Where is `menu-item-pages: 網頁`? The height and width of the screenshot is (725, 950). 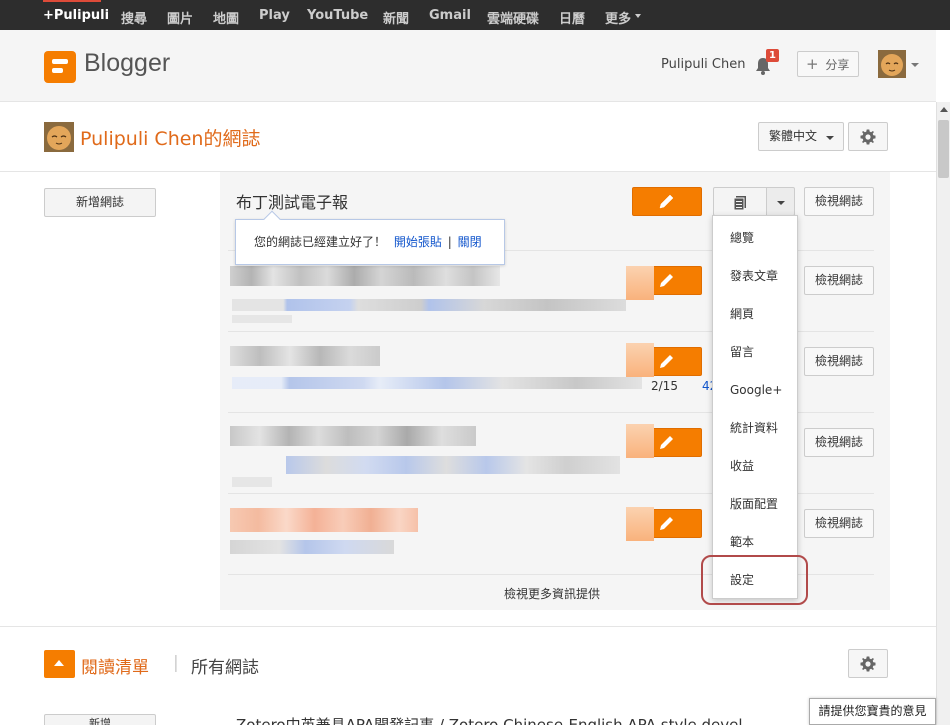 menu-item-pages: 網頁 is located at coordinates (755, 314).